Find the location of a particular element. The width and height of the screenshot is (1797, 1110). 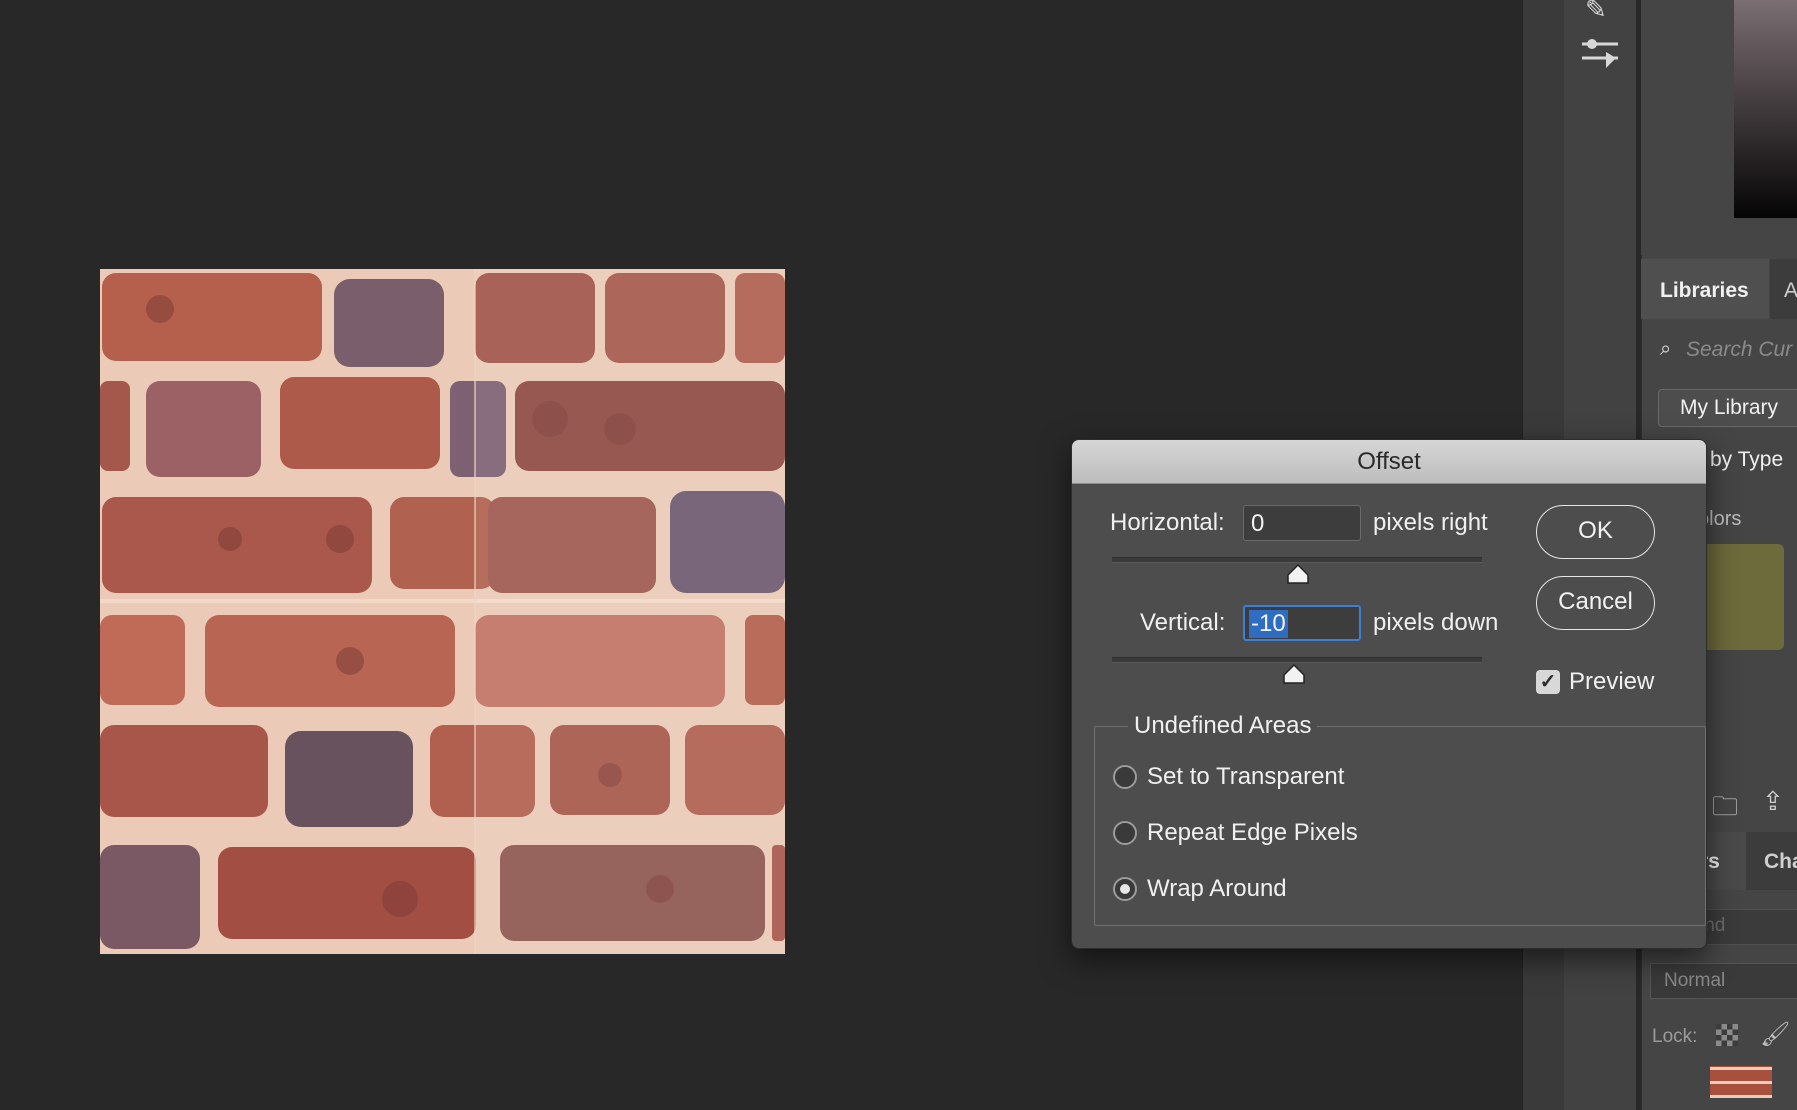

cancel-button: Cancel is located at coordinates (1595, 603).